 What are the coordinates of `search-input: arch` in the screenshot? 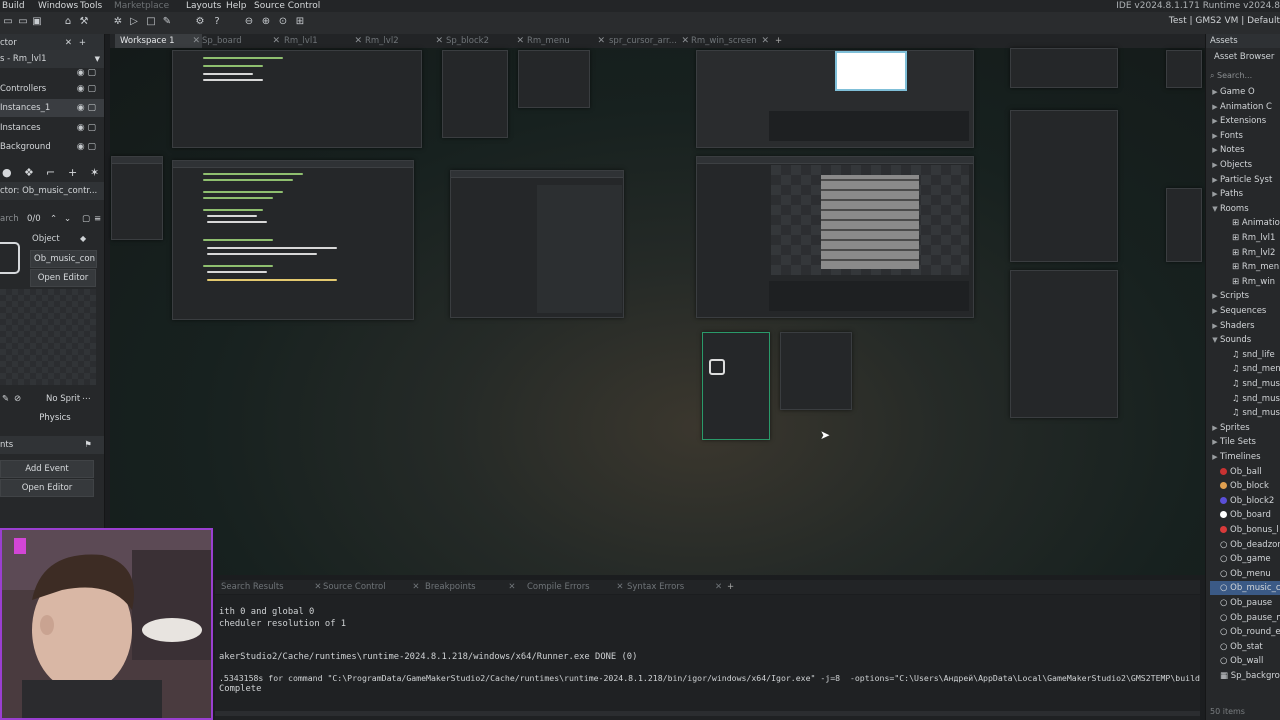 It's located at (9, 219).